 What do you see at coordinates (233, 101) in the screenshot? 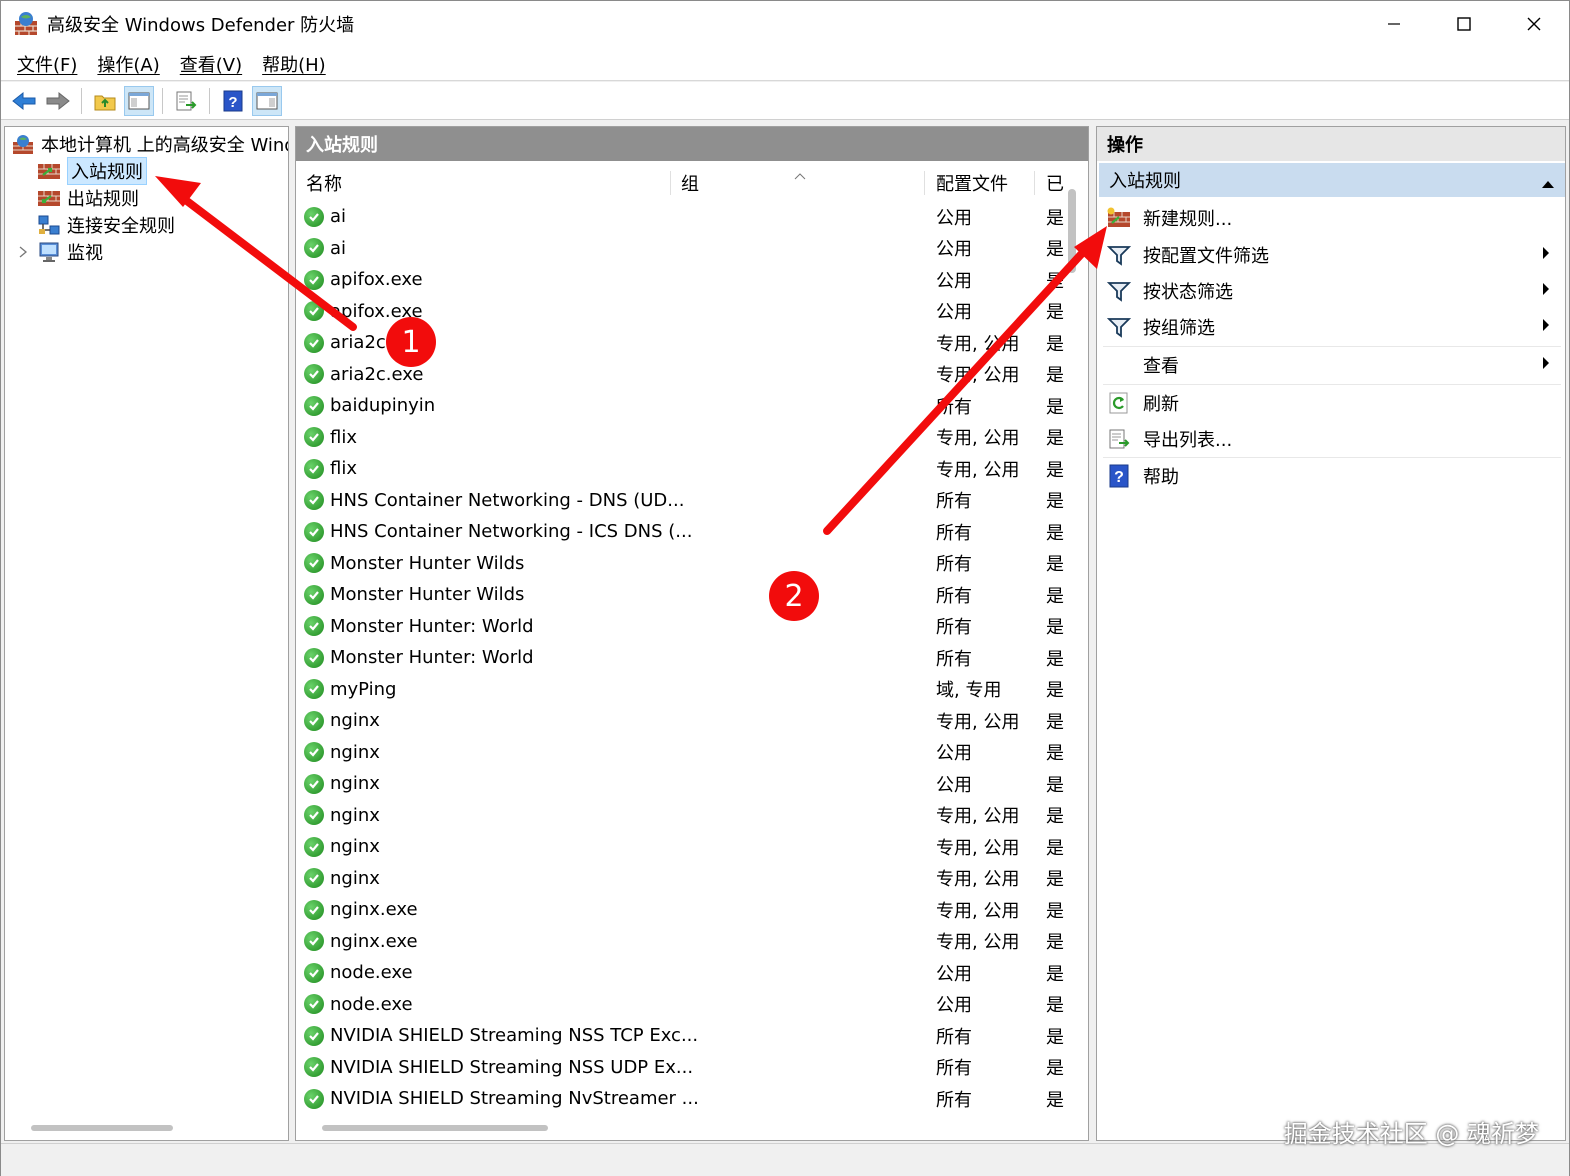
I see `help-icon: ?` at bounding box center [233, 101].